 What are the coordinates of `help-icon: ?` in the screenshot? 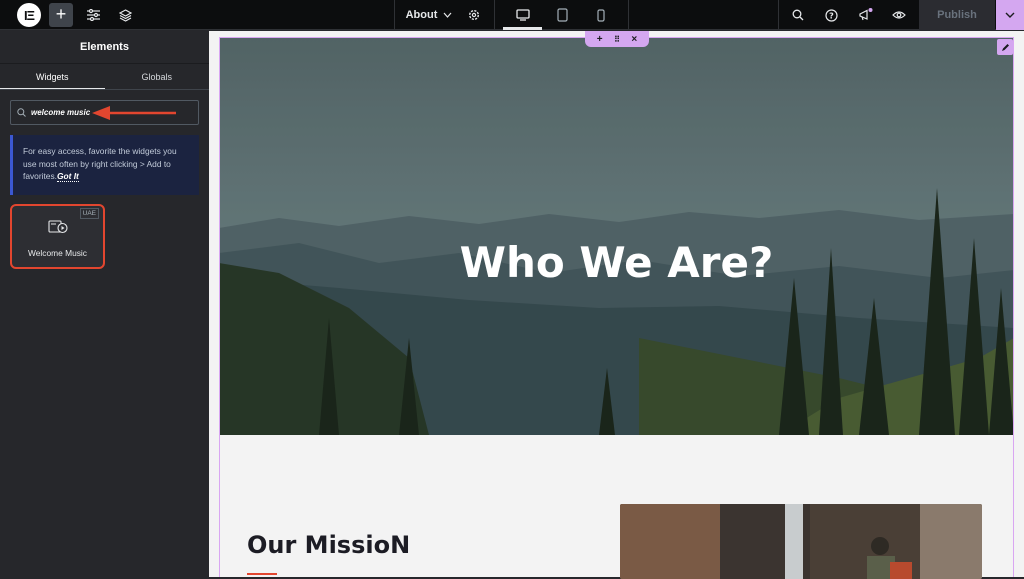 It's located at (831, 15).